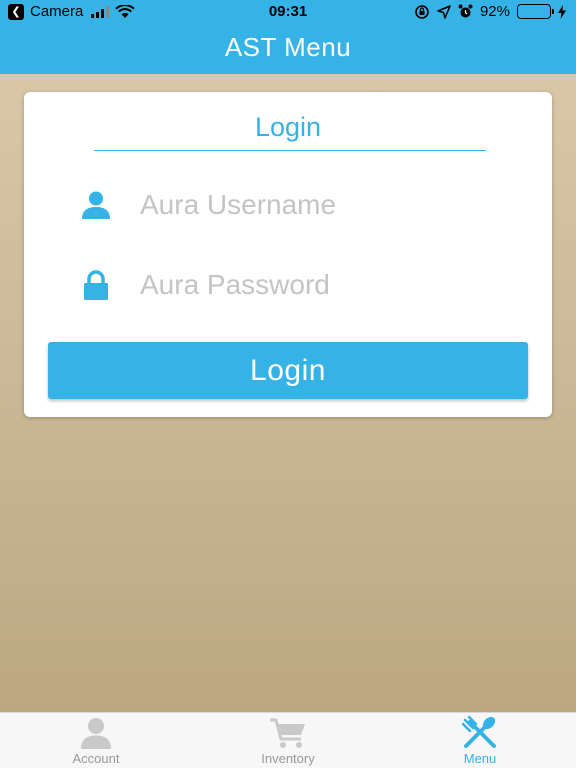 The width and height of the screenshot is (576, 768). Describe the element at coordinates (480, 758) in the screenshot. I see `tab-menu-label: Menu` at that location.